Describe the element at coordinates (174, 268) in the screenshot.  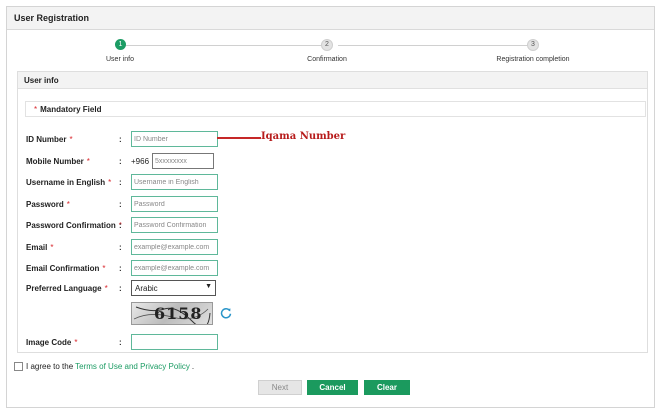
I see `email-confirmation-input` at that location.